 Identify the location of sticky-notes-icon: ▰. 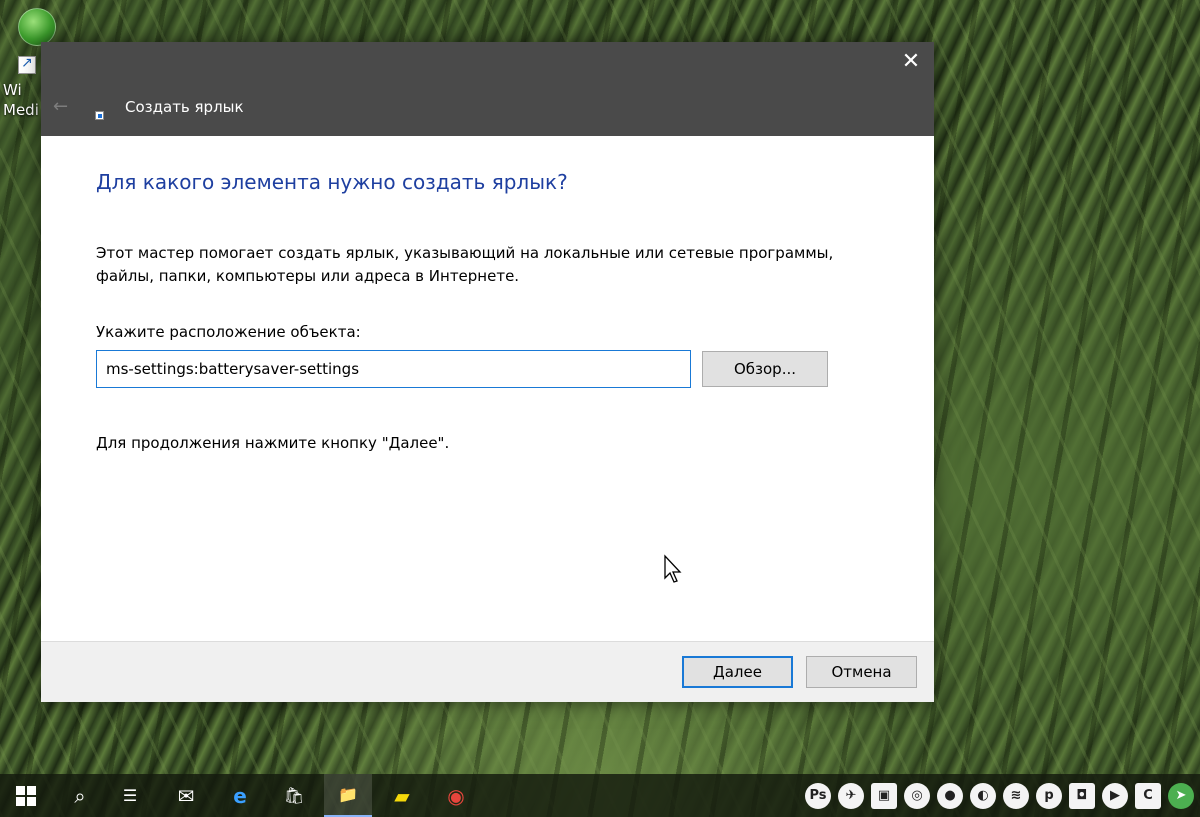
(402, 795).